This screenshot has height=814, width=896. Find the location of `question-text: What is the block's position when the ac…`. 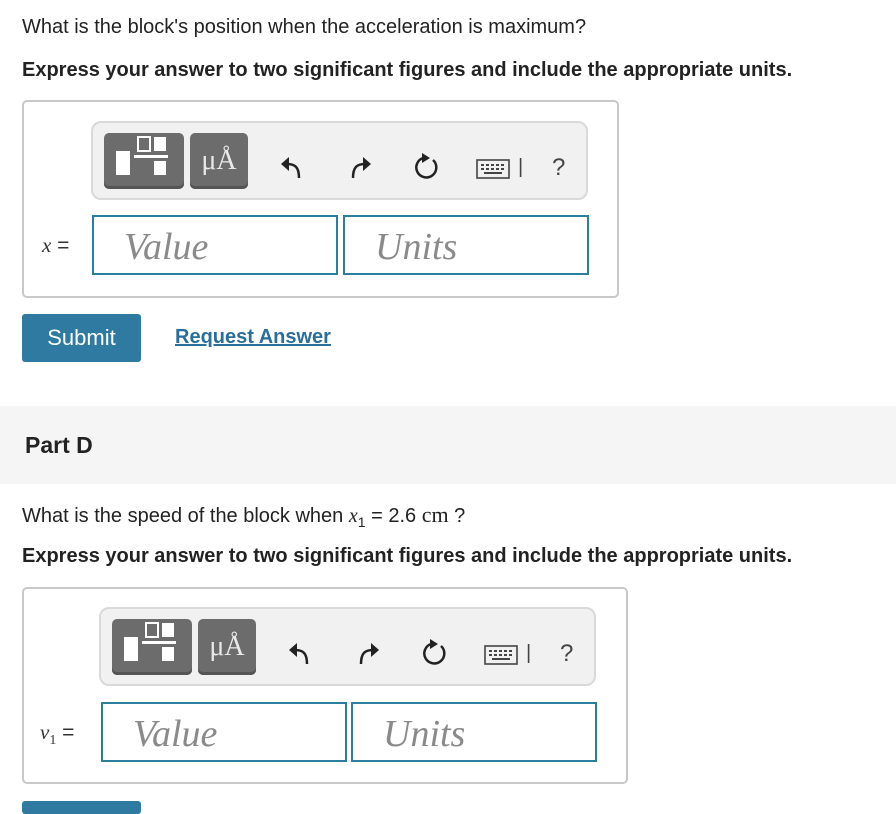

question-text: What is the block's position when the ac… is located at coordinates (304, 27).